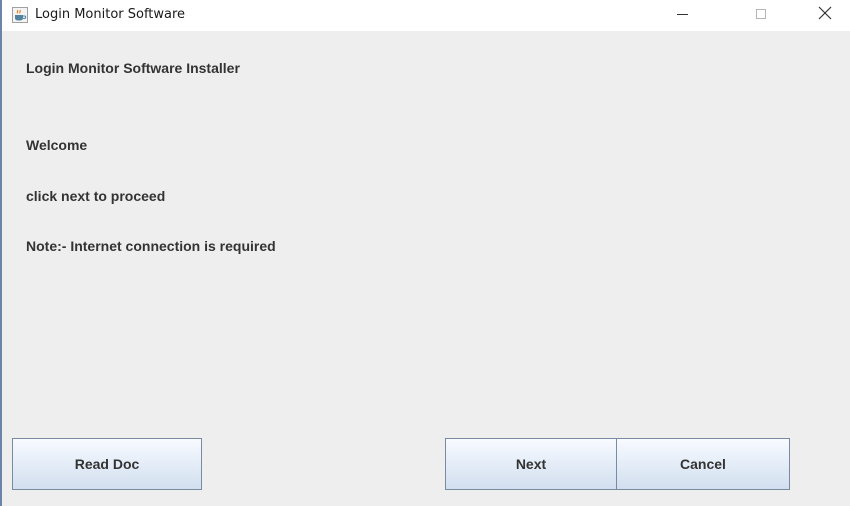 Image resolution: width=850 pixels, height=506 pixels. Describe the element at coordinates (20, 15) in the screenshot. I see `java-coffee-cup-icon` at that location.